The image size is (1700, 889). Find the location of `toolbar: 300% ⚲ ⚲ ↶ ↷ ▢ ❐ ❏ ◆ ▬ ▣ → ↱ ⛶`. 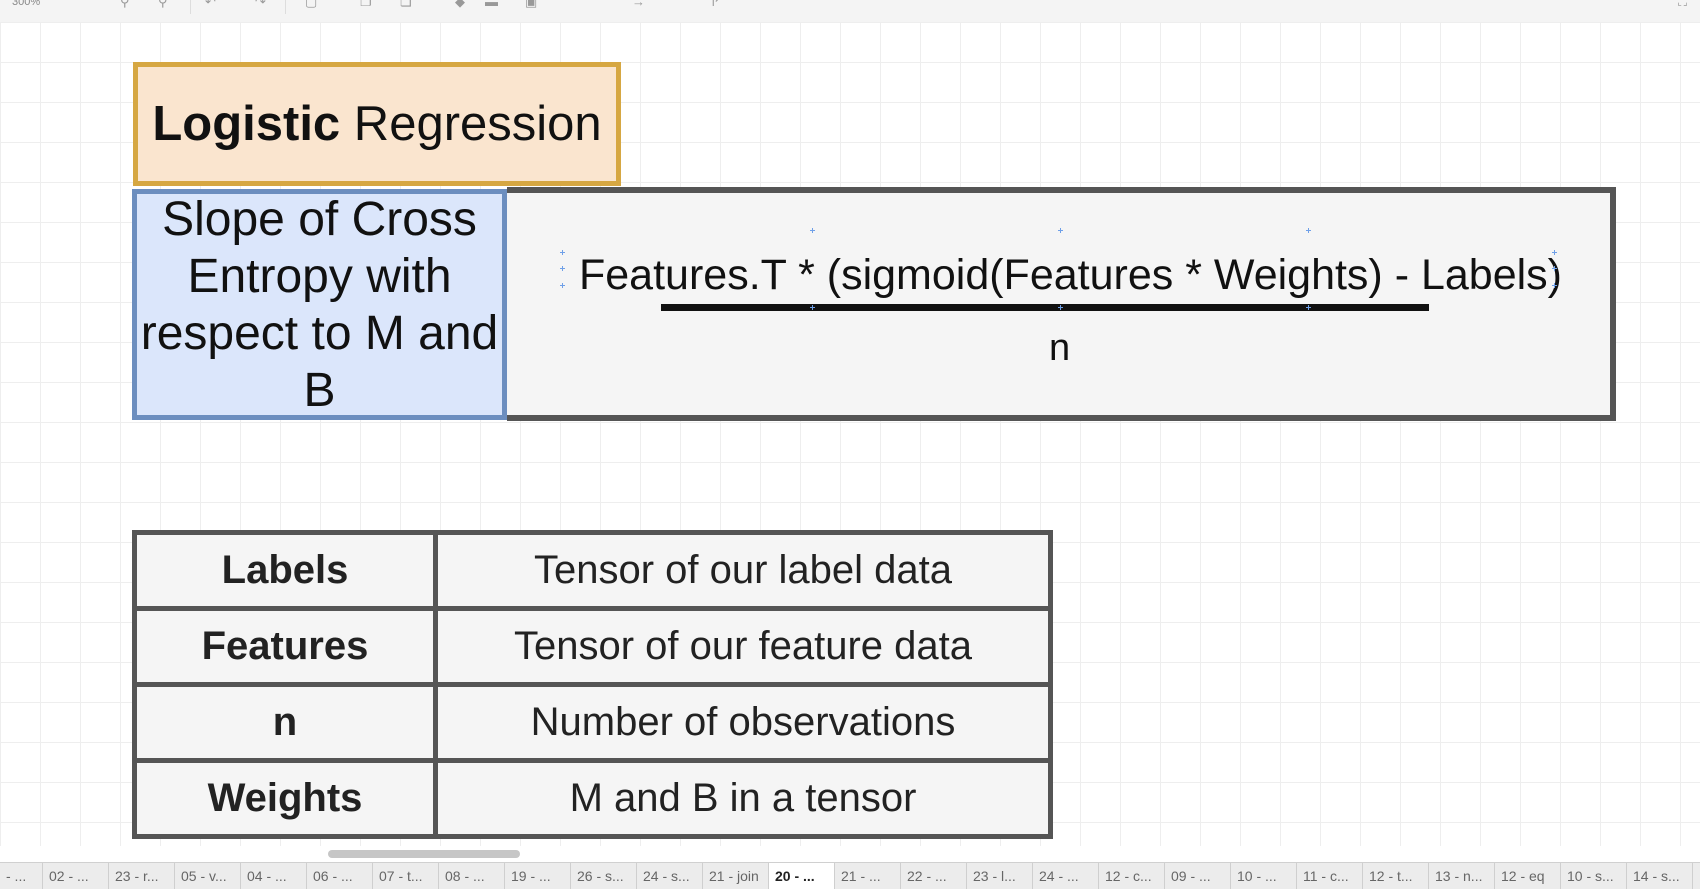

toolbar: 300% ⚲ ⚲ ↶ ↷ ▢ ❐ ❏ ◆ ▬ ▣ → ↱ ⛶ is located at coordinates (850, 11).